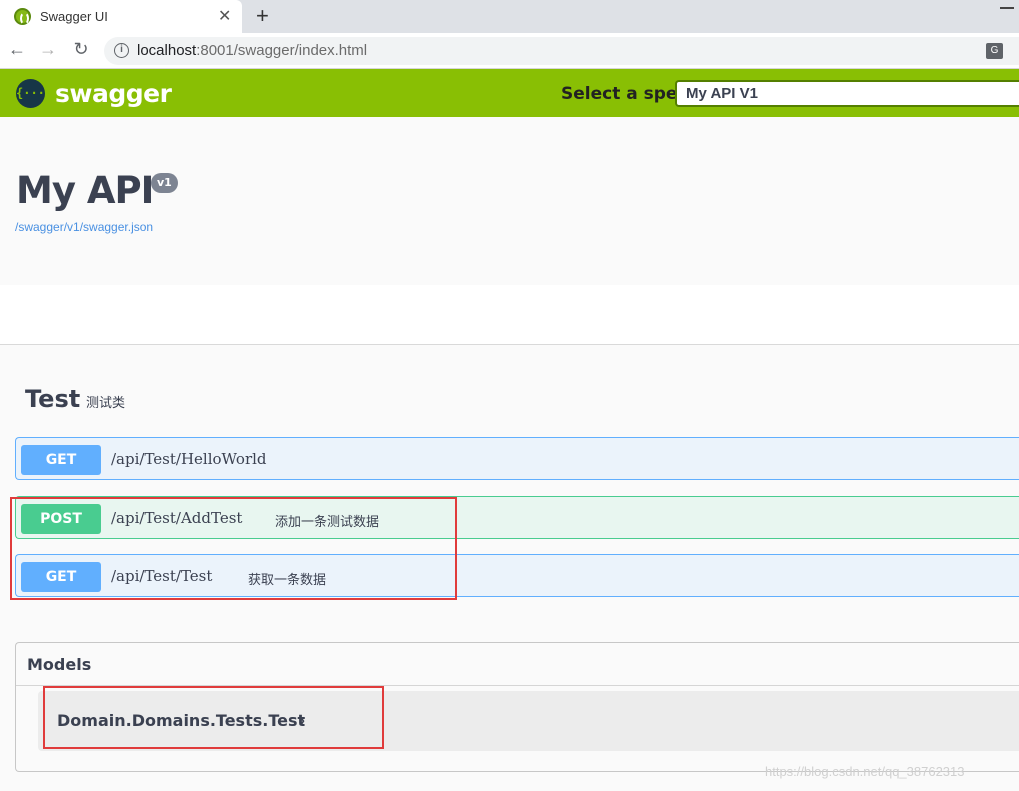 The height and width of the screenshot is (791, 1019). I want to click on window-minimize-icon, so click(1007, 8).